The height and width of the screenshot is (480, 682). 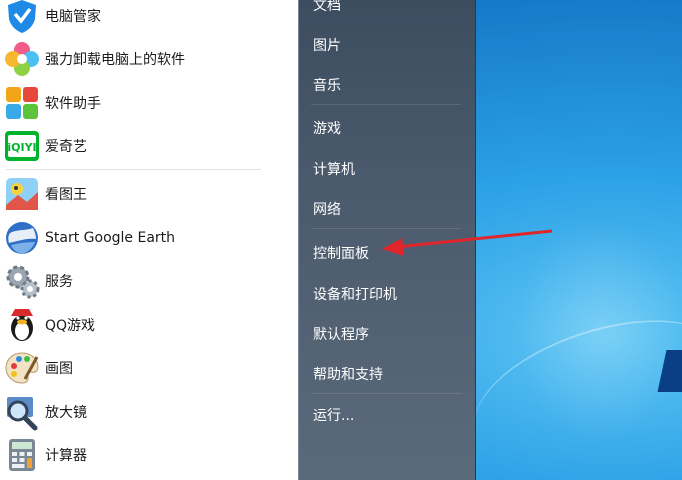 I want to click on program-label: 计算器, so click(x=66, y=456).